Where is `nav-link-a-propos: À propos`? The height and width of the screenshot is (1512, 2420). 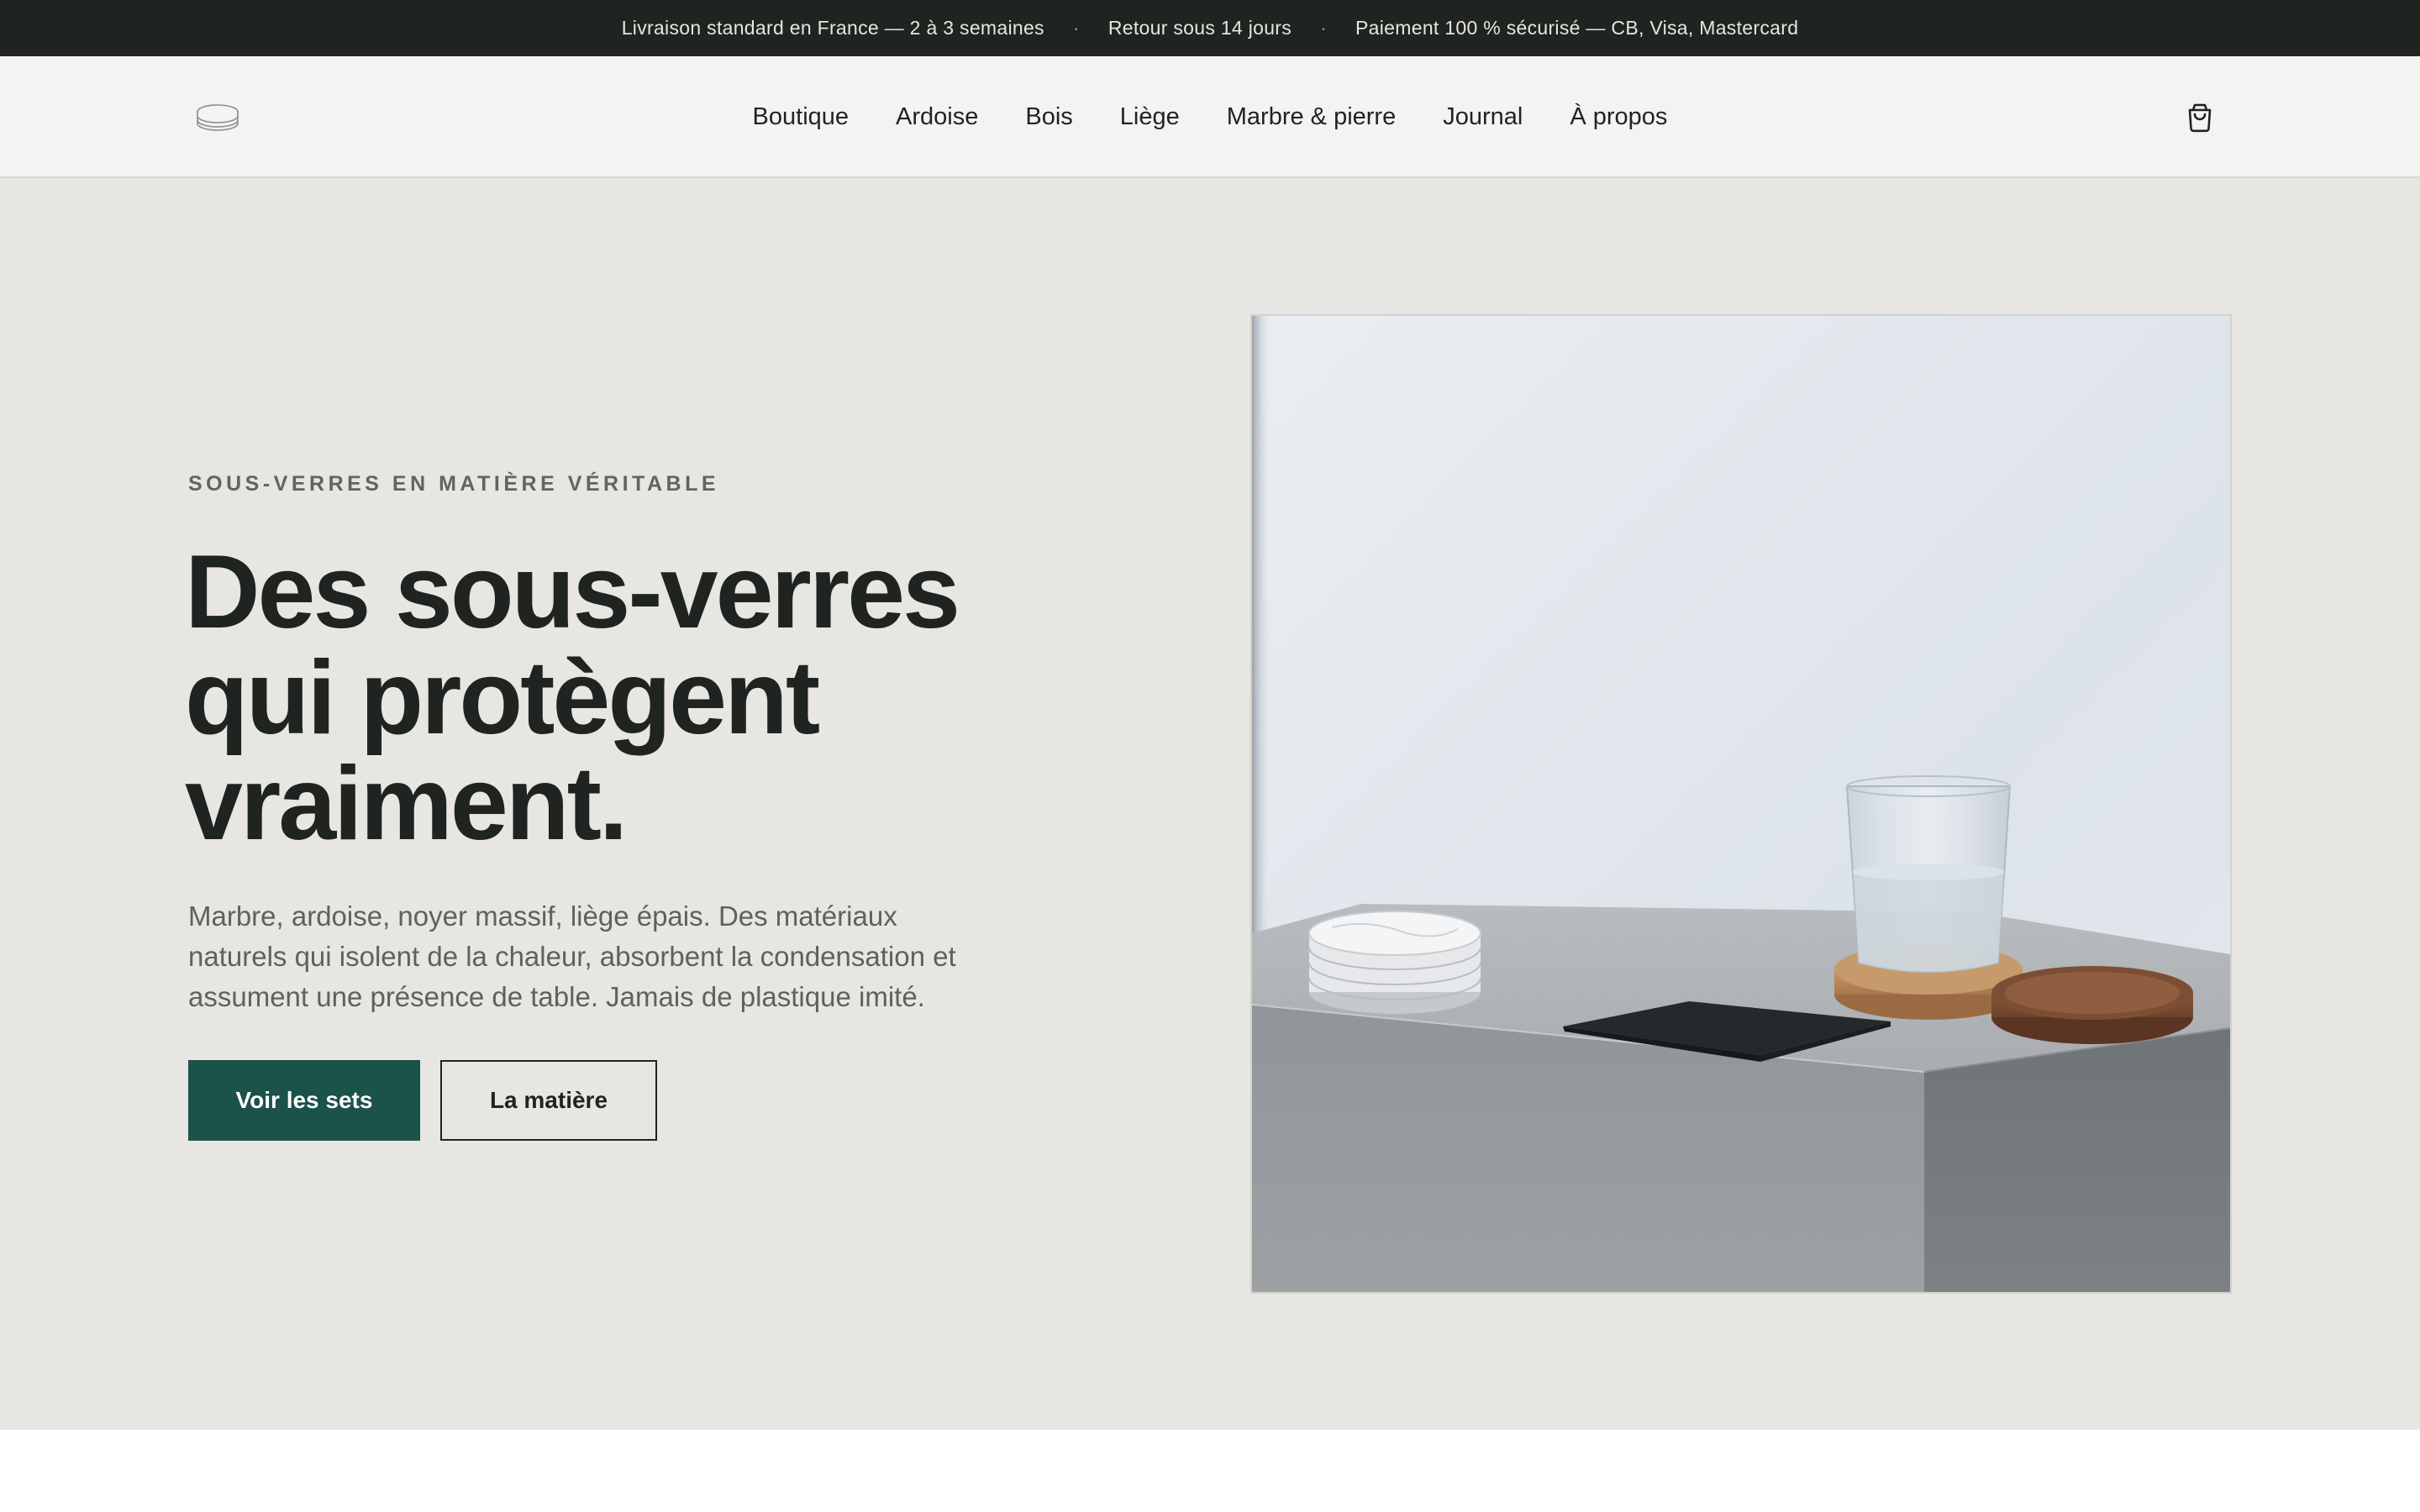
nav-link-a-propos: À propos is located at coordinates (1619, 117).